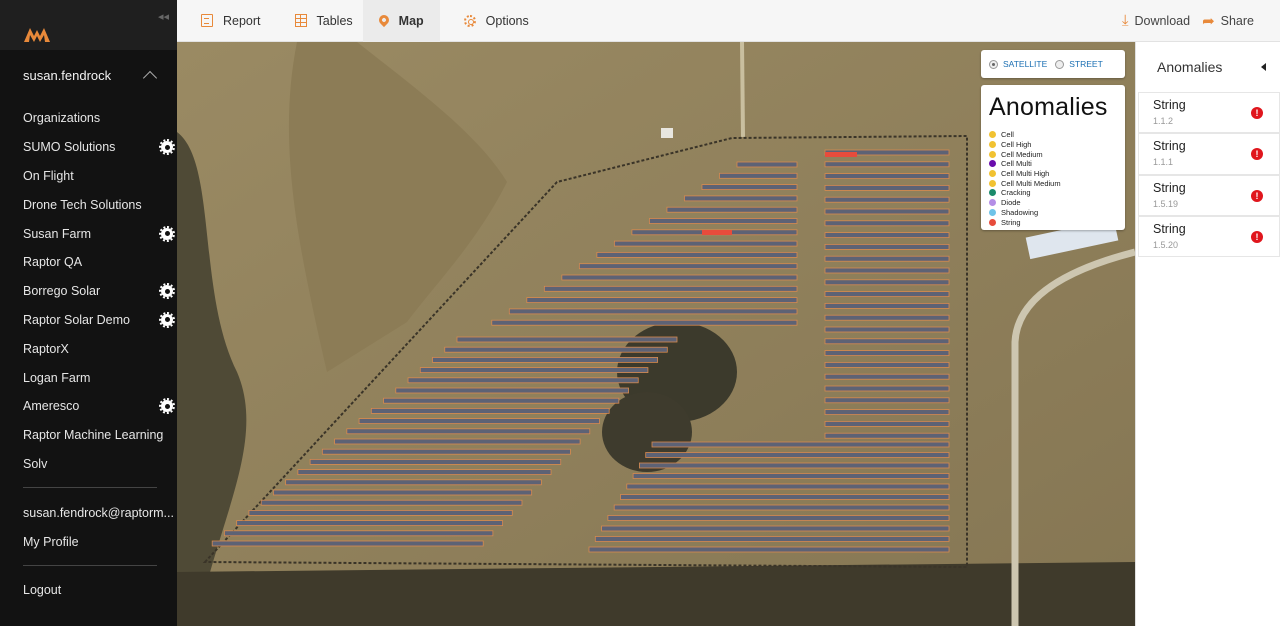 Image resolution: width=1280 pixels, height=626 pixels. Describe the element at coordinates (88, 118) in the screenshot. I see `sidebar-org-item: Organizations` at that location.